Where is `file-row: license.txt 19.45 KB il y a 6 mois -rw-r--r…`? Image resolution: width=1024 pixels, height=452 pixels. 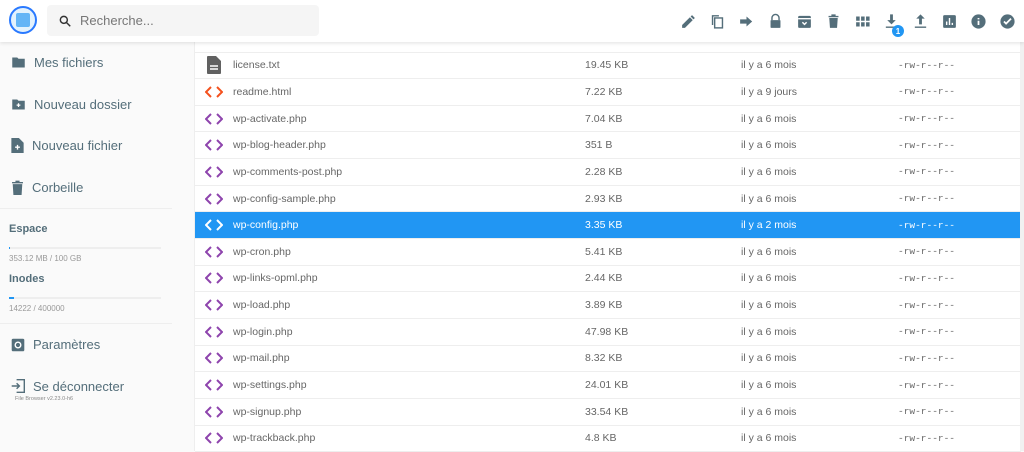
file-row: license.txt 19.45 KB il y a 6 mois -rw-r--r… is located at coordinates (608, 66).